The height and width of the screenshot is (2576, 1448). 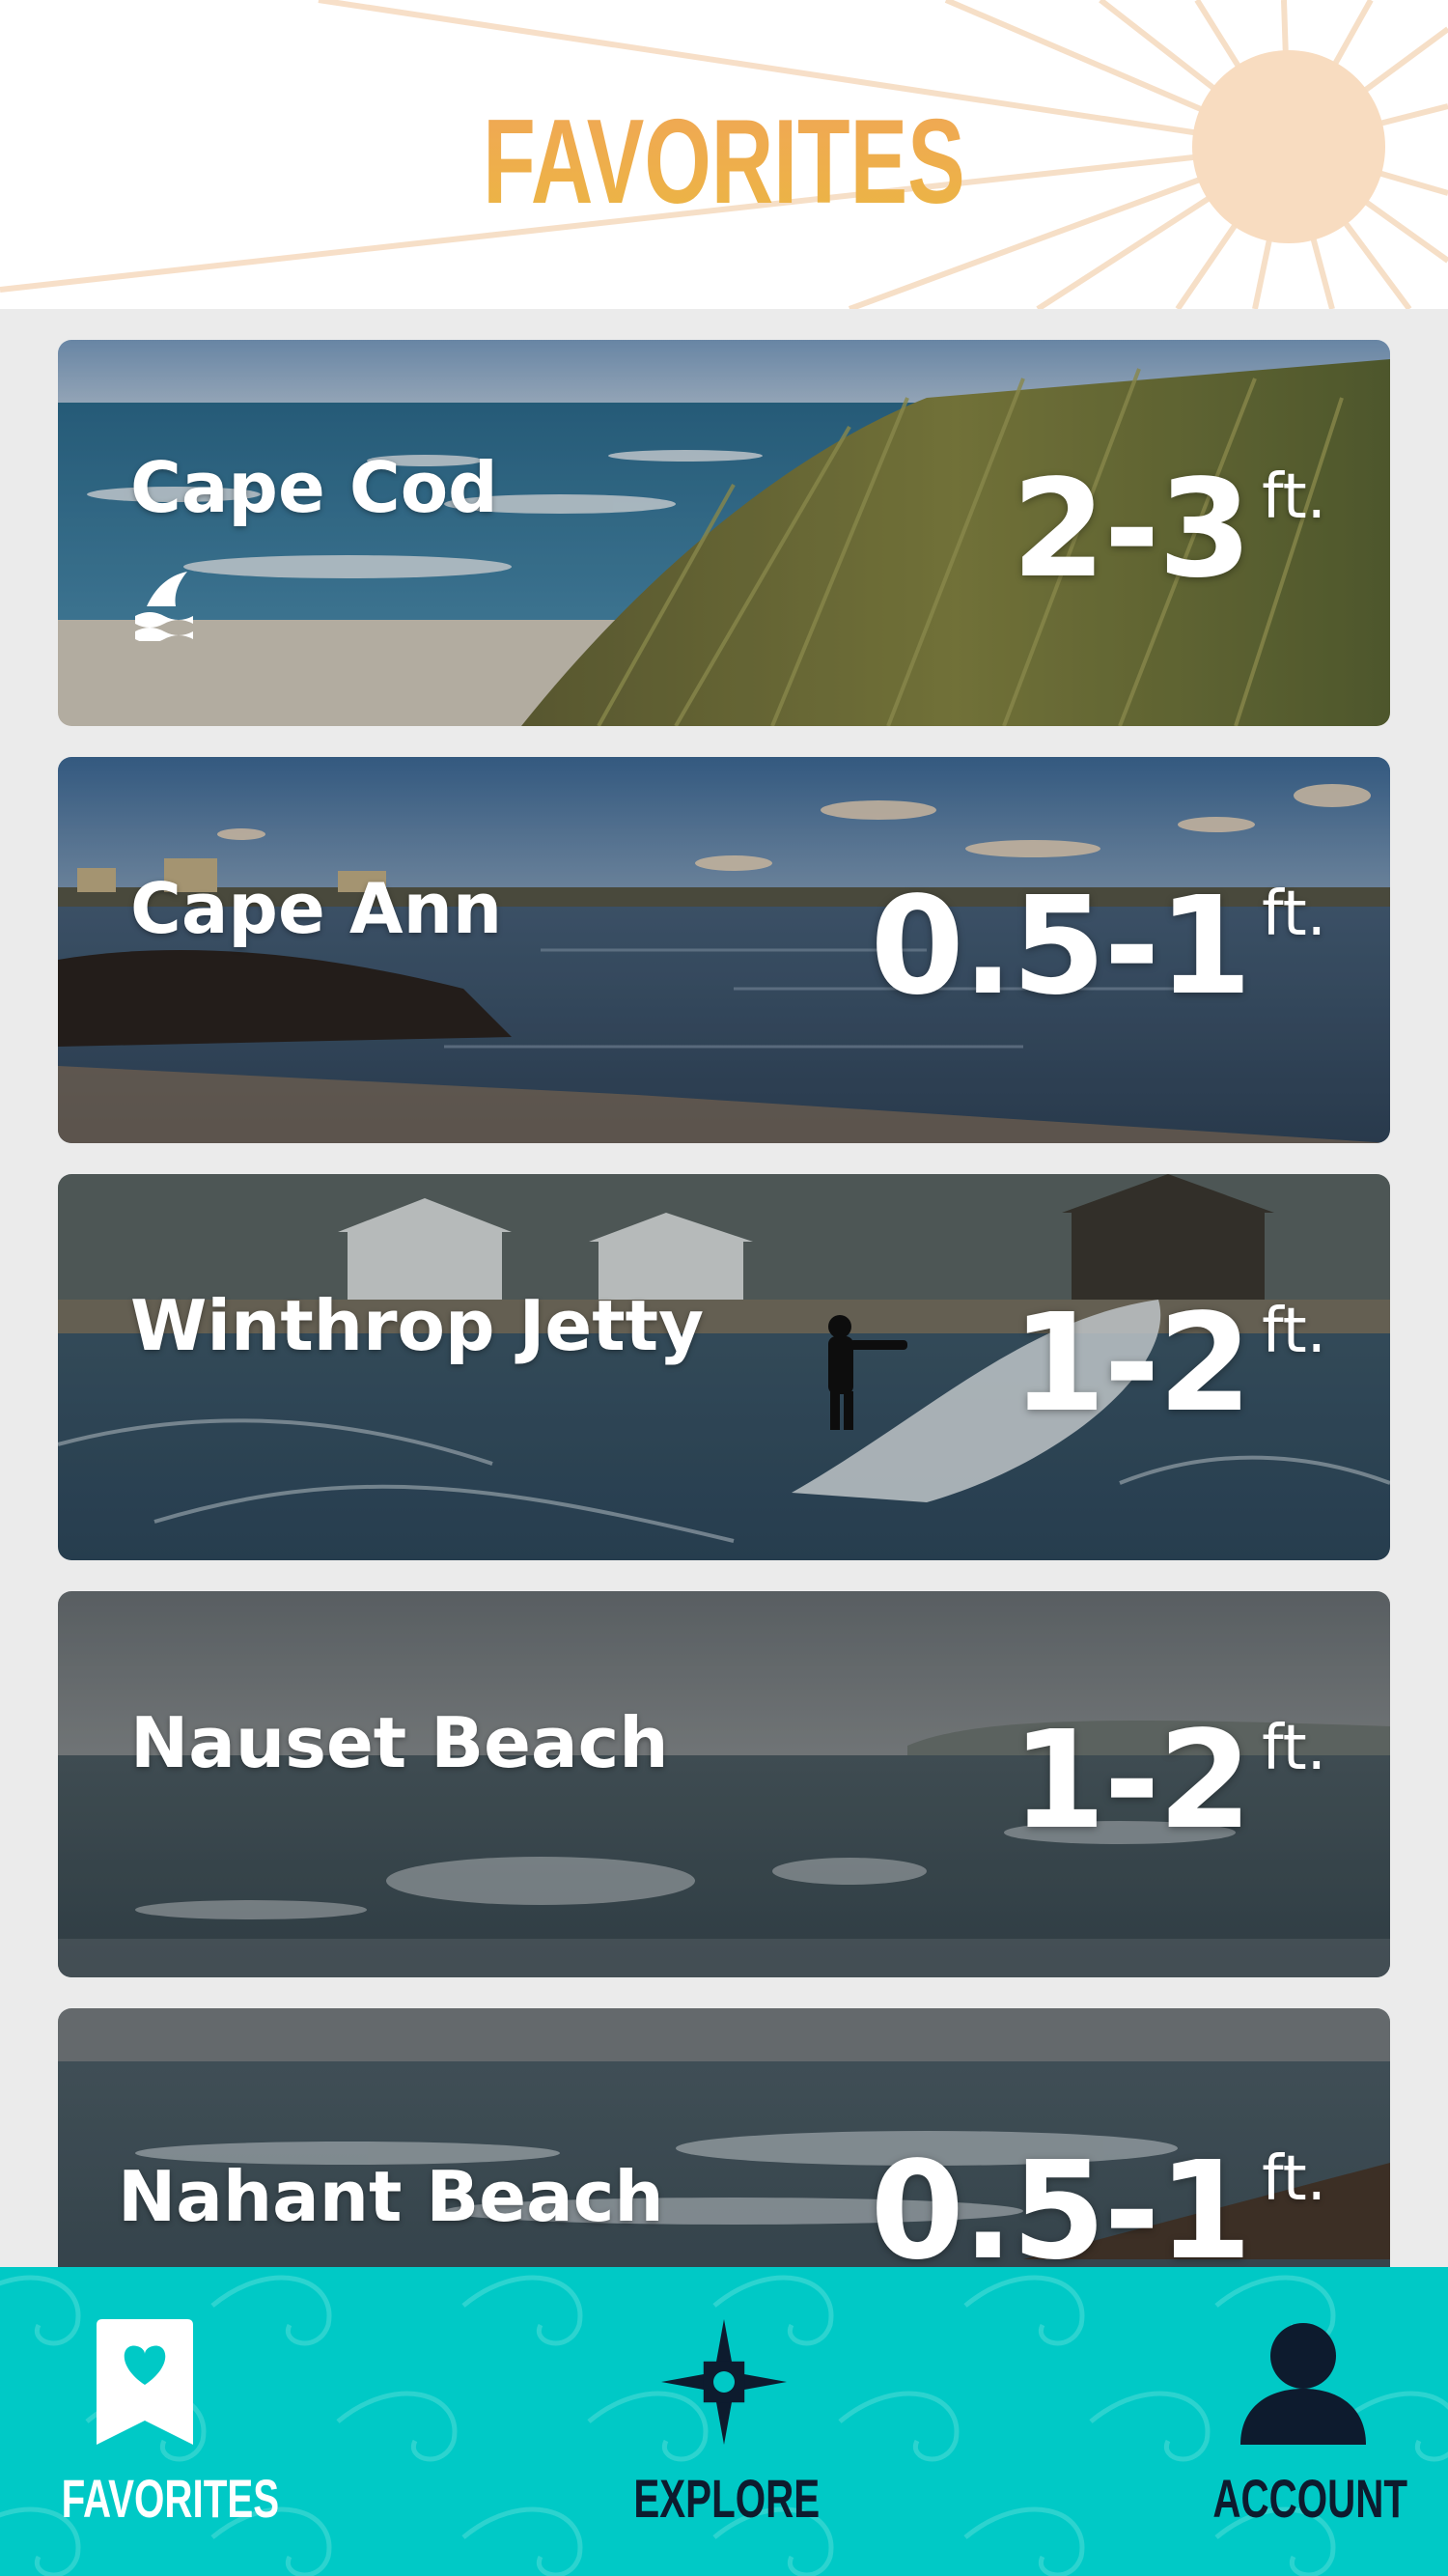 I want to click on nav-tab-explore: EXPLORE, so click(x=724, y=2422).